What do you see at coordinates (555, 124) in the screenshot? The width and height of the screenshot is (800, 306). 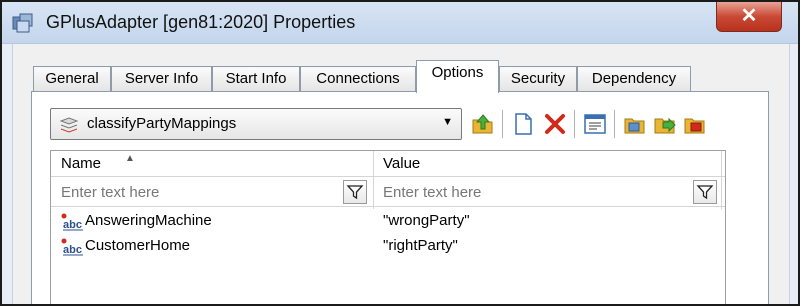 I see `delete-icon` at bounding box center [555, 124].